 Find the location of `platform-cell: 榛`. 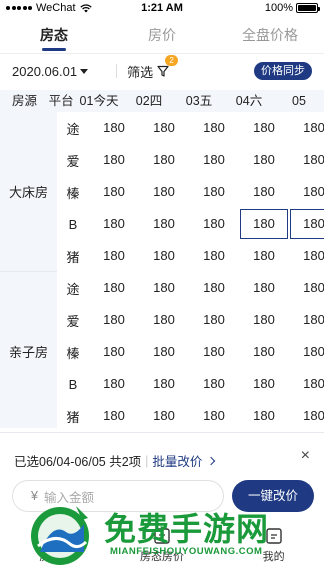

platform-cell: 榛 is located at coordinates (73, 193).